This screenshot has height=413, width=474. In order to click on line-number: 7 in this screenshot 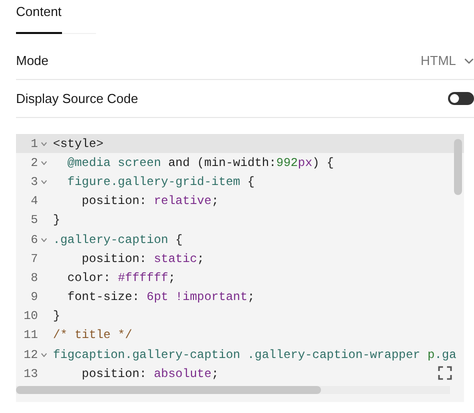, I will do `click(34, 259)`.